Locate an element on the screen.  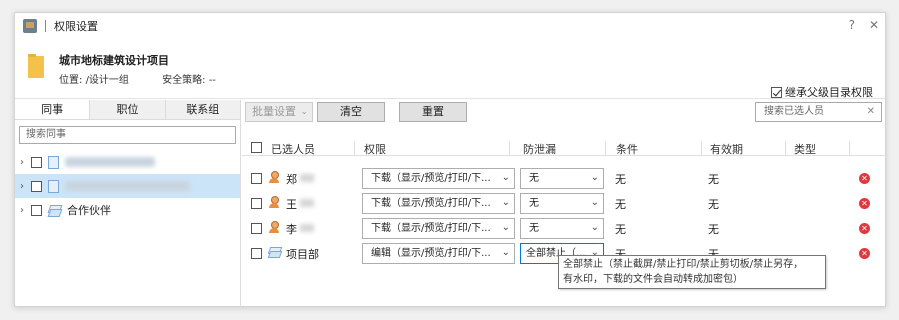
policy-value: -- is located at coordinates (212, 80).